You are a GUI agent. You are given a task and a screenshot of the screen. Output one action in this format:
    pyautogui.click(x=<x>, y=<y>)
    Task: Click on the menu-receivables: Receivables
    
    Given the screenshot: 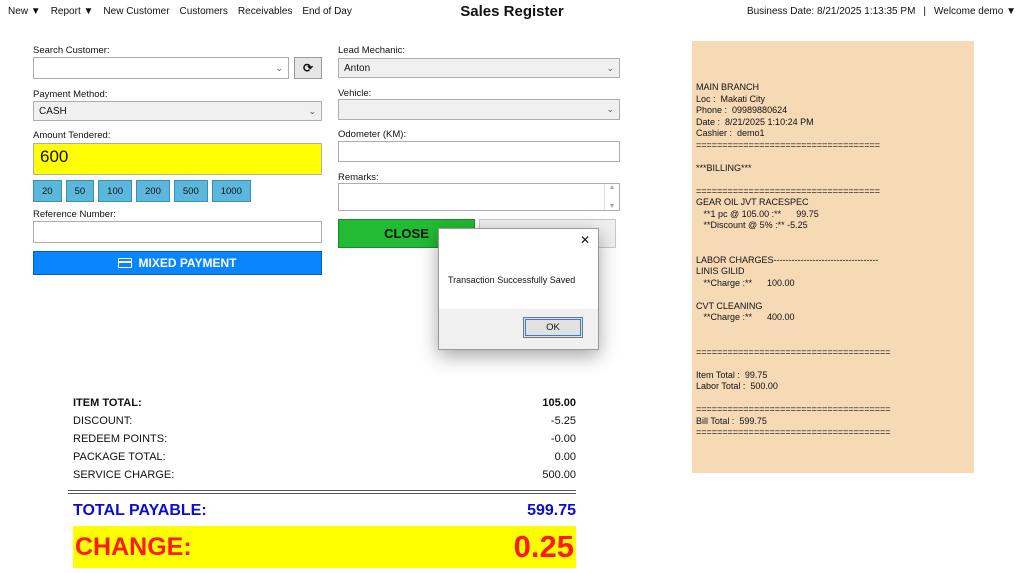 What is the action you would take?
    pyautogui.click(x=265, y=11)
    